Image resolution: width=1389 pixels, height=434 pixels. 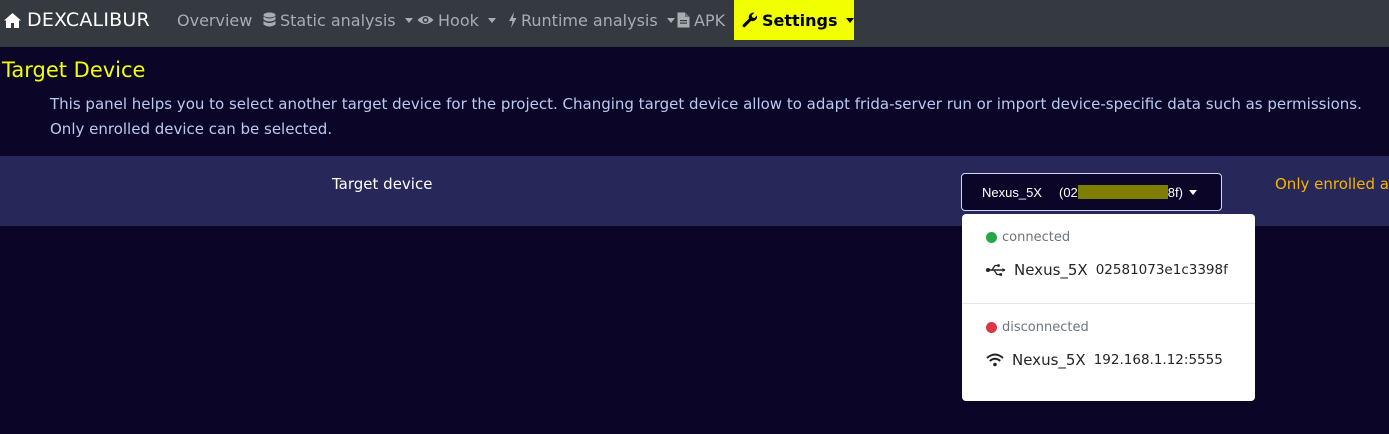 I want to click on device-option-usb: Nexus_5X 02581073e1c3398f, so click(x=1107, y=270).